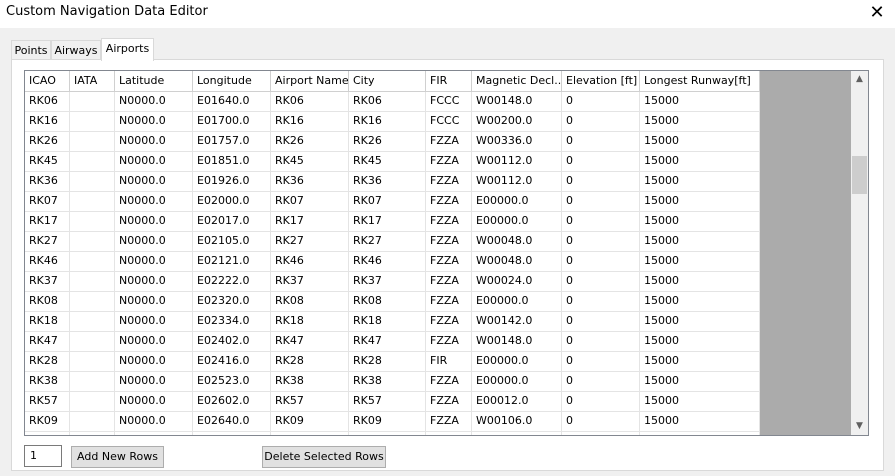  Describe the element at coordinates (47, 281) in the screenshot. I see `cell-icao: RK37` at that location.